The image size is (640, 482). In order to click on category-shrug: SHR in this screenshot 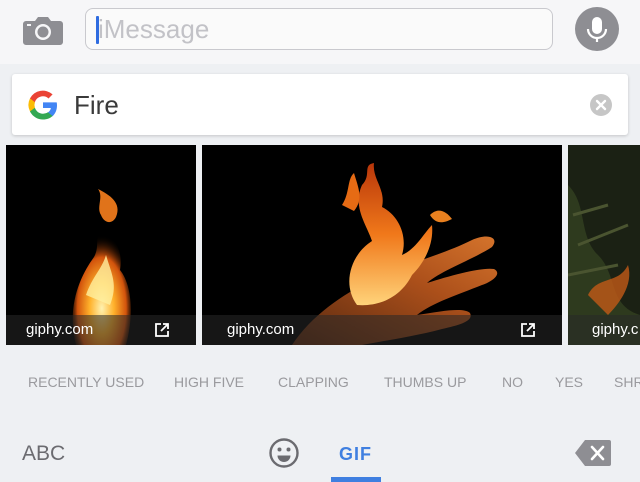, I will do `click(627, 382)`.